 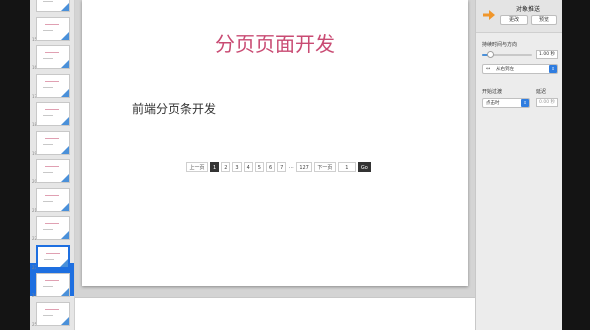 I want to click on start-transition-label: 开始过渡, so click(x=492, y=92).